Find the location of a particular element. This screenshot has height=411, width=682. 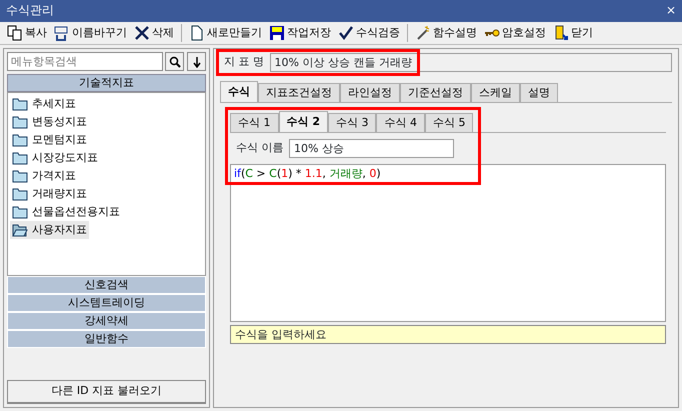

toolbar-button: 암호설정 is located at coordinates (515, 33).